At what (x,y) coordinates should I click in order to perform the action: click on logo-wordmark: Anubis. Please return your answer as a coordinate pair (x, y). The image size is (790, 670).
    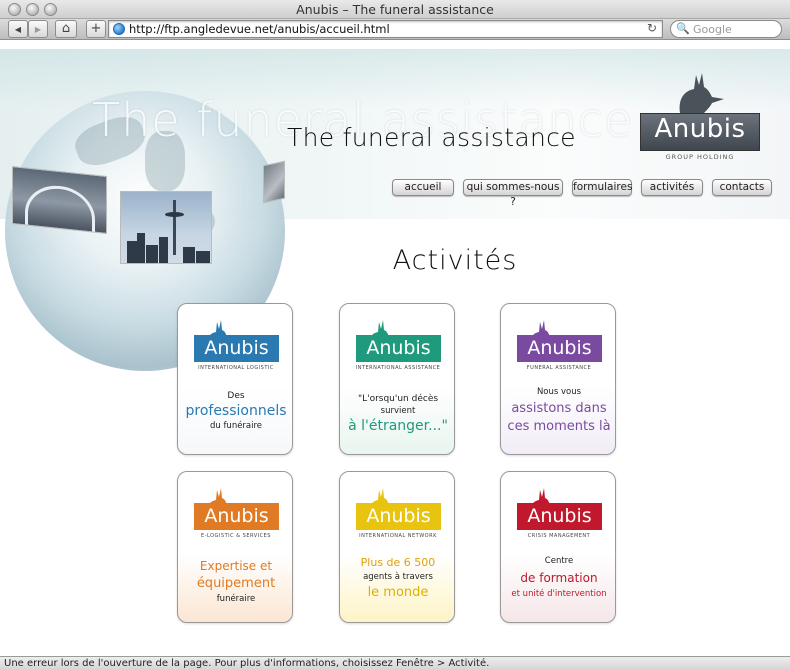
    Looking at the image, I should click on (700, 129).